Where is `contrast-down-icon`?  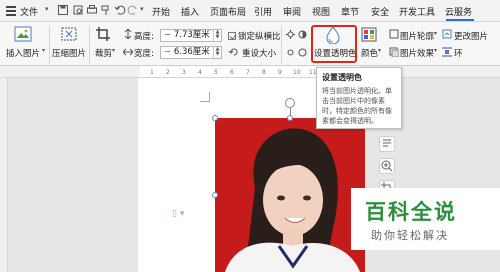 contrast-down-icon is located at coordinates (302, 52).